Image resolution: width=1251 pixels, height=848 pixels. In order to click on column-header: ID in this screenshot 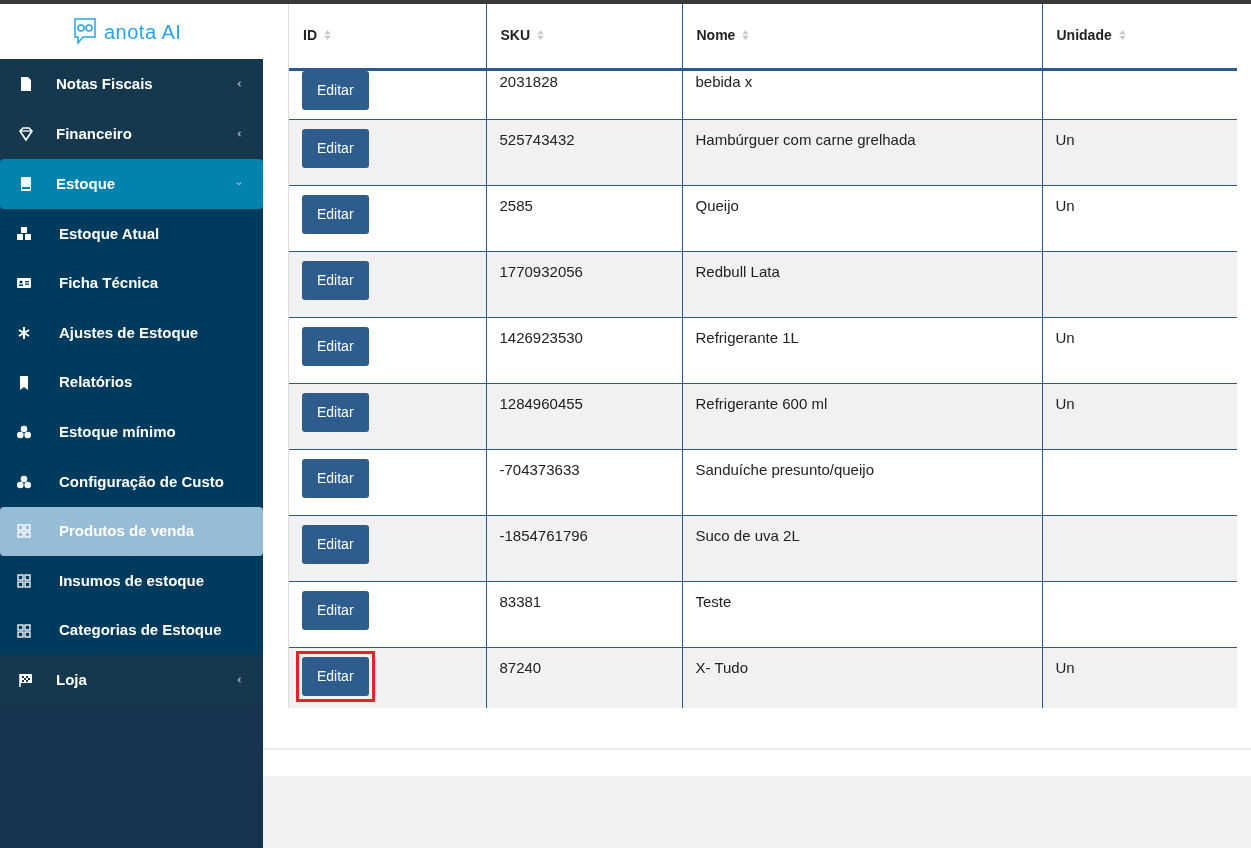, I will do `click(387, 36)`.